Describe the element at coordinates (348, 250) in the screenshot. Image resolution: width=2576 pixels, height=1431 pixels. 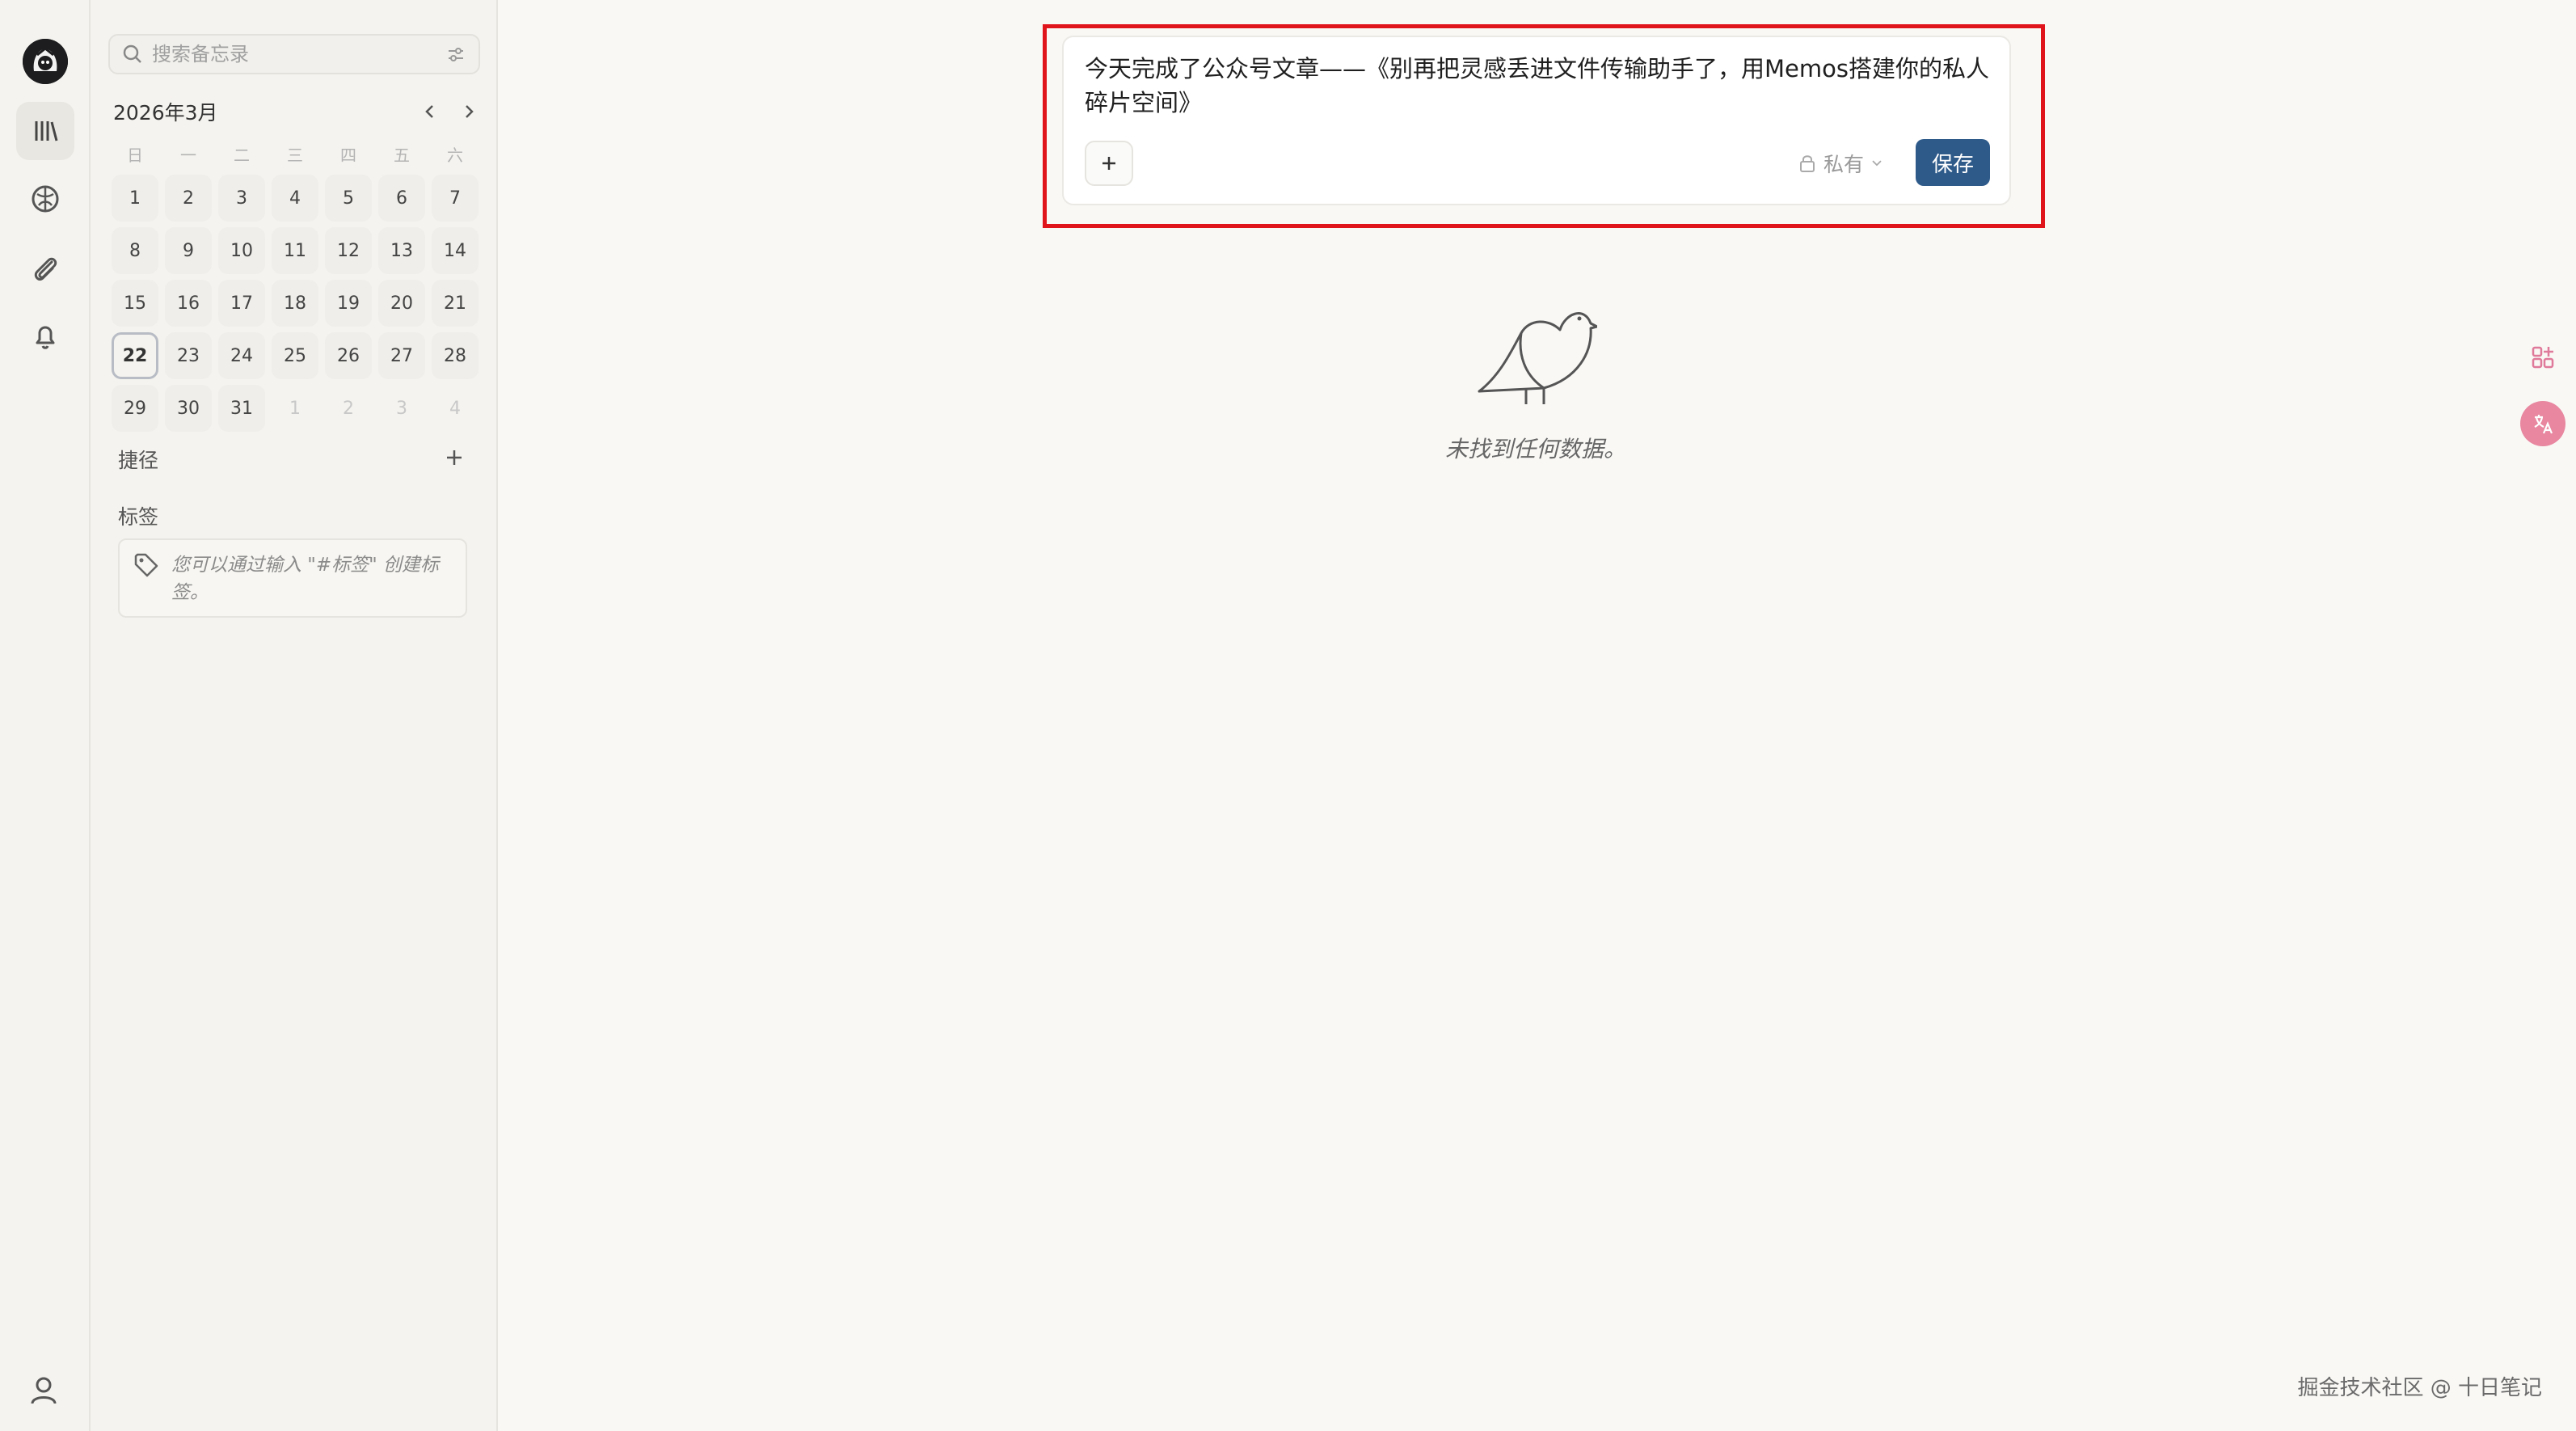
I see `calendar-day: 12` at that location.